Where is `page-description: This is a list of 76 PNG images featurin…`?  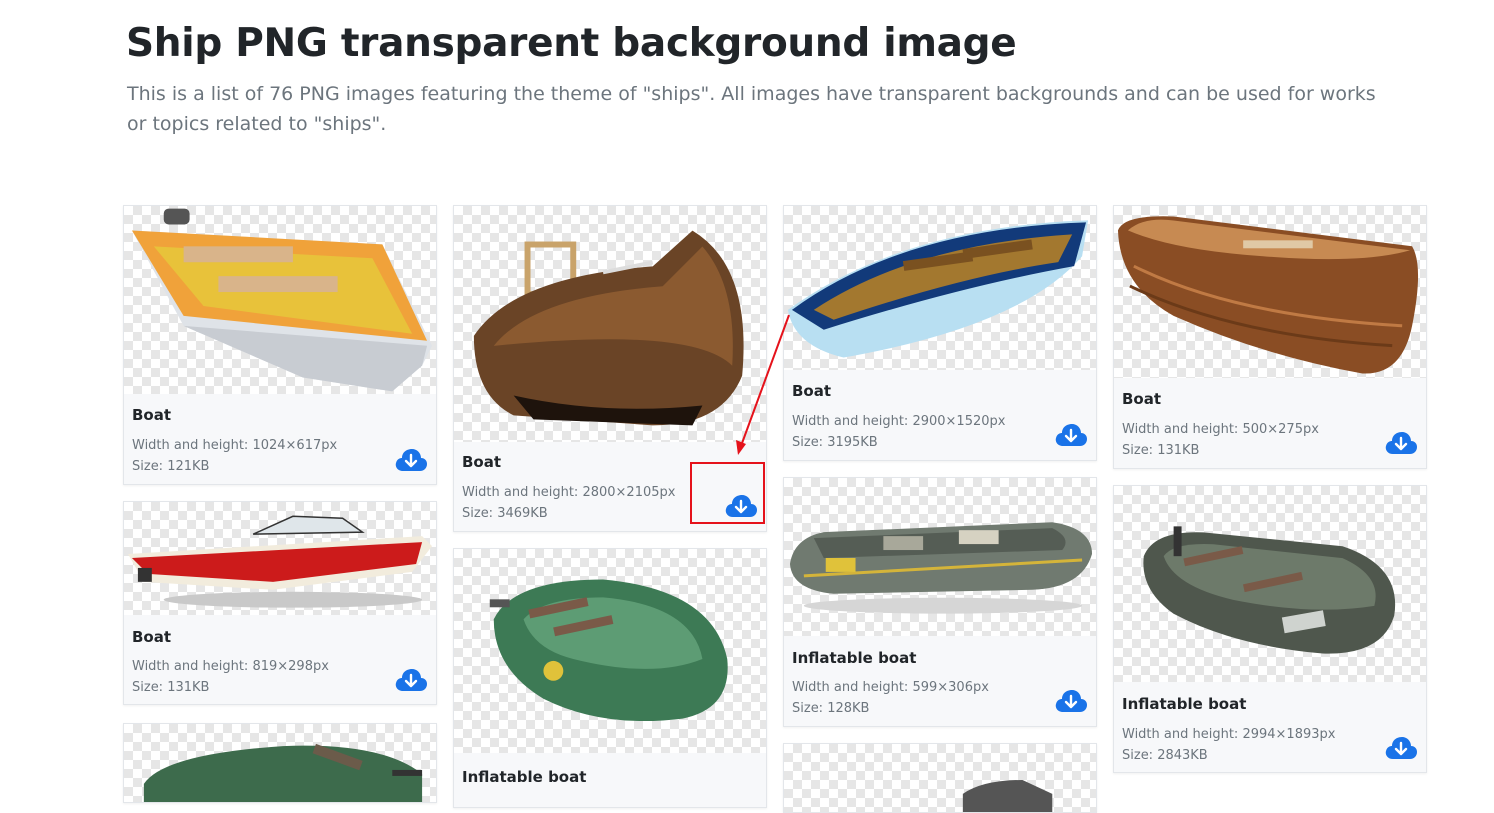 page-description: This is a list of 76 PNG images featurin… is located at coordinates (751, 109).